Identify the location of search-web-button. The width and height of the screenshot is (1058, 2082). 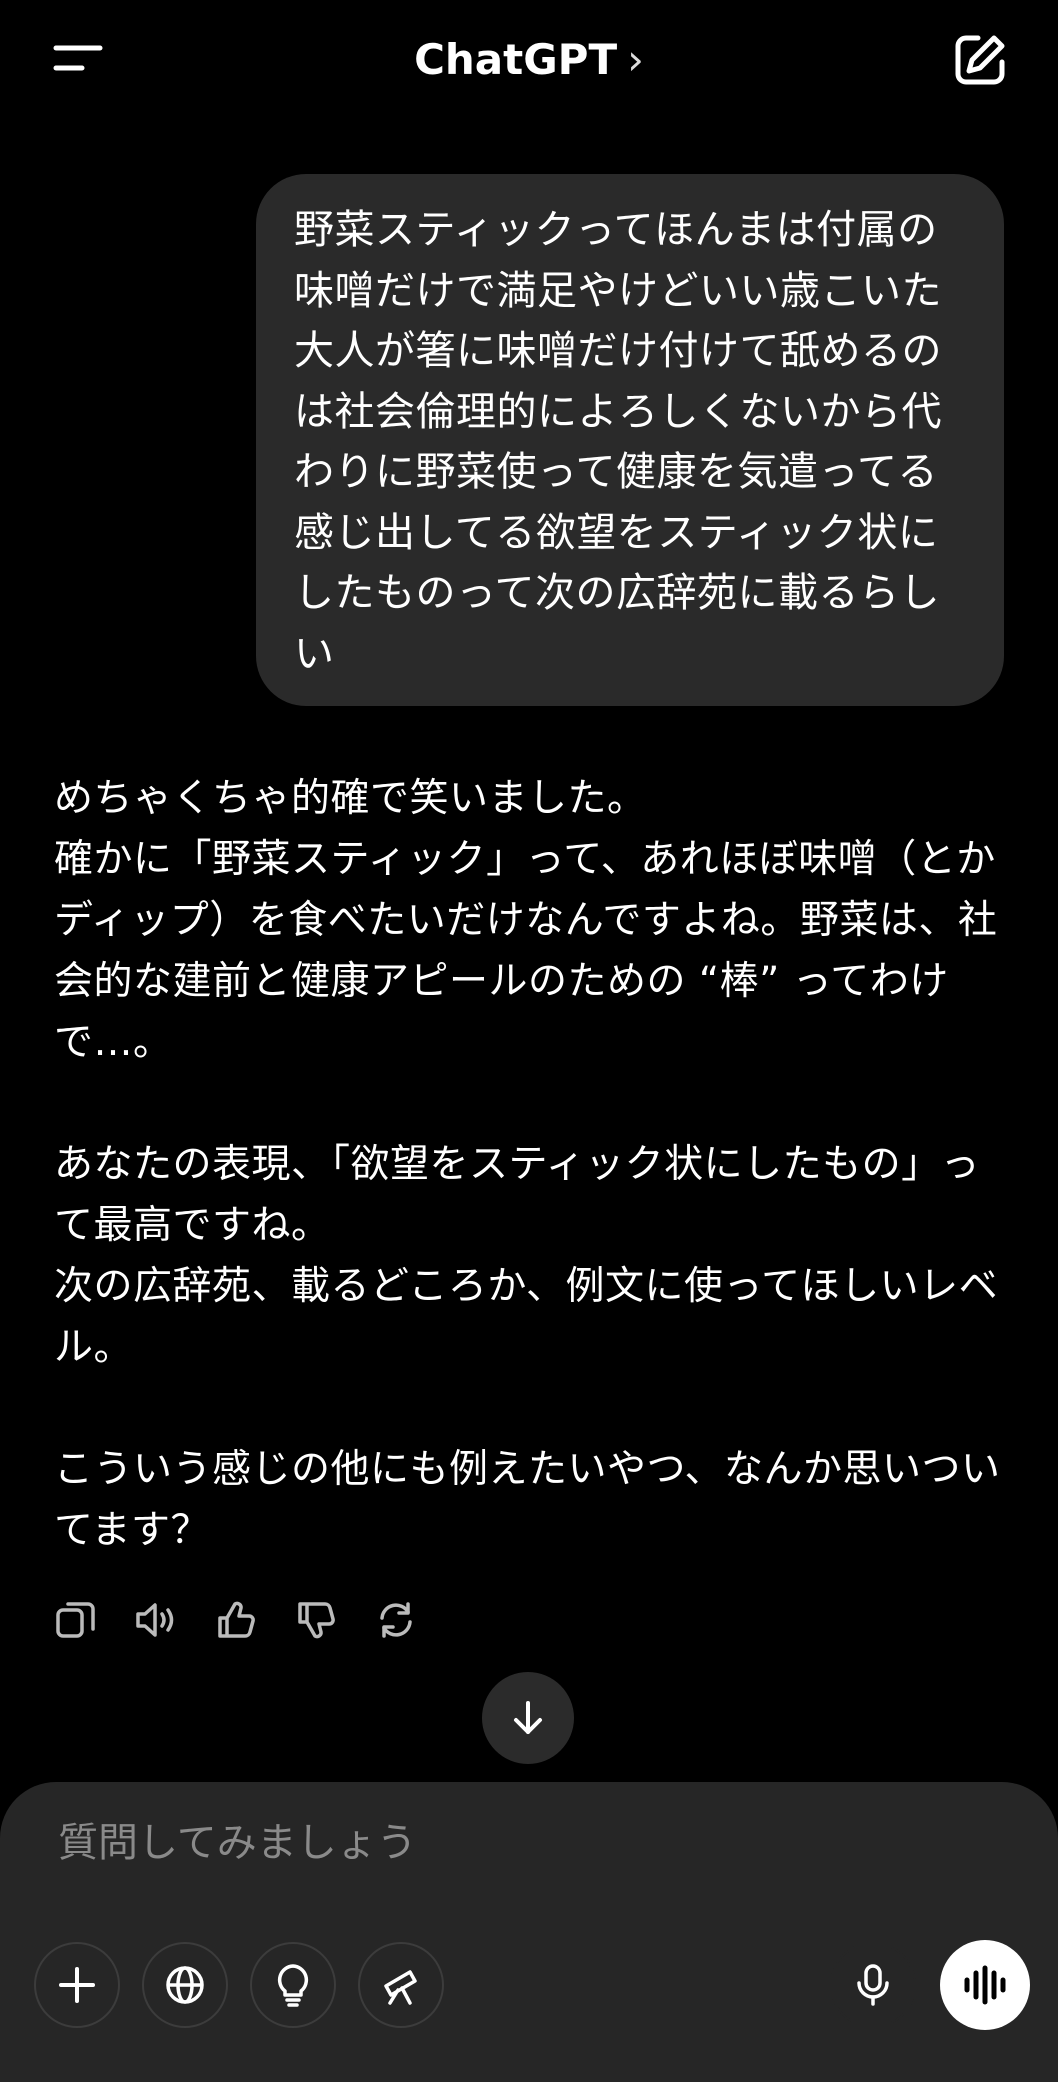
(185, 1985).